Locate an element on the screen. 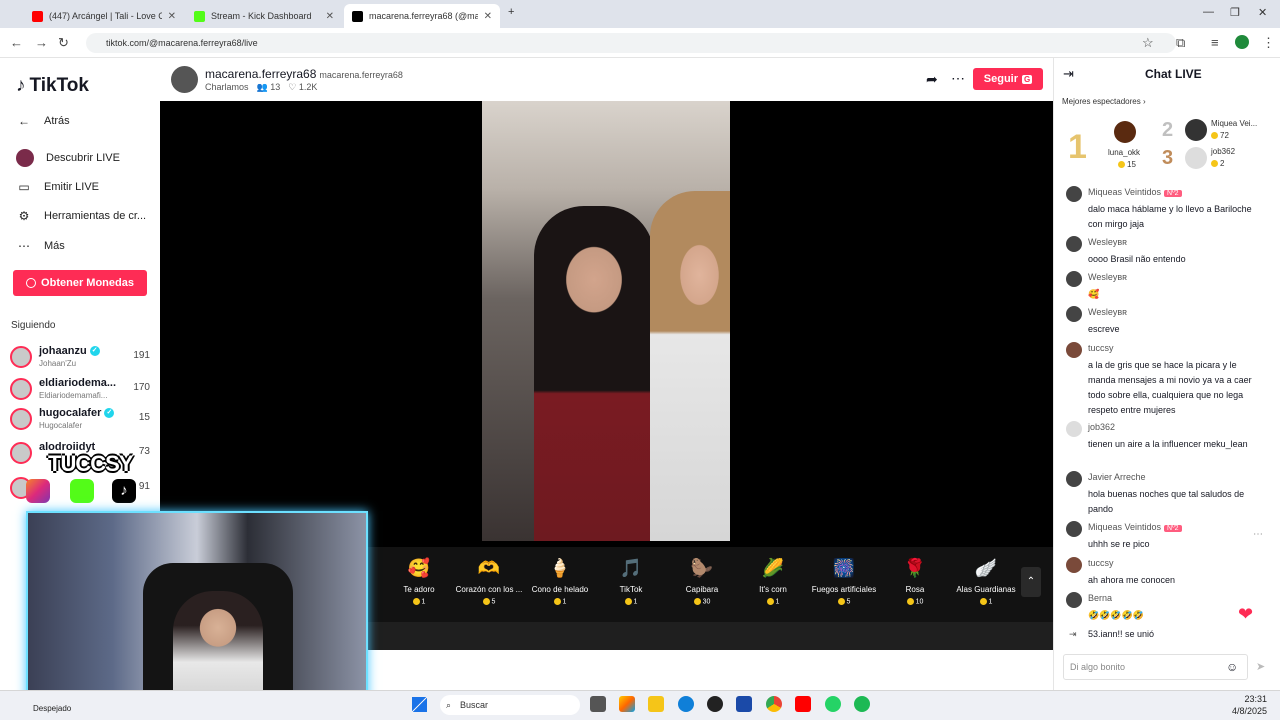 This screenshot has width=1280, height=720. task-view-icon is located at coordinates (598, 704).